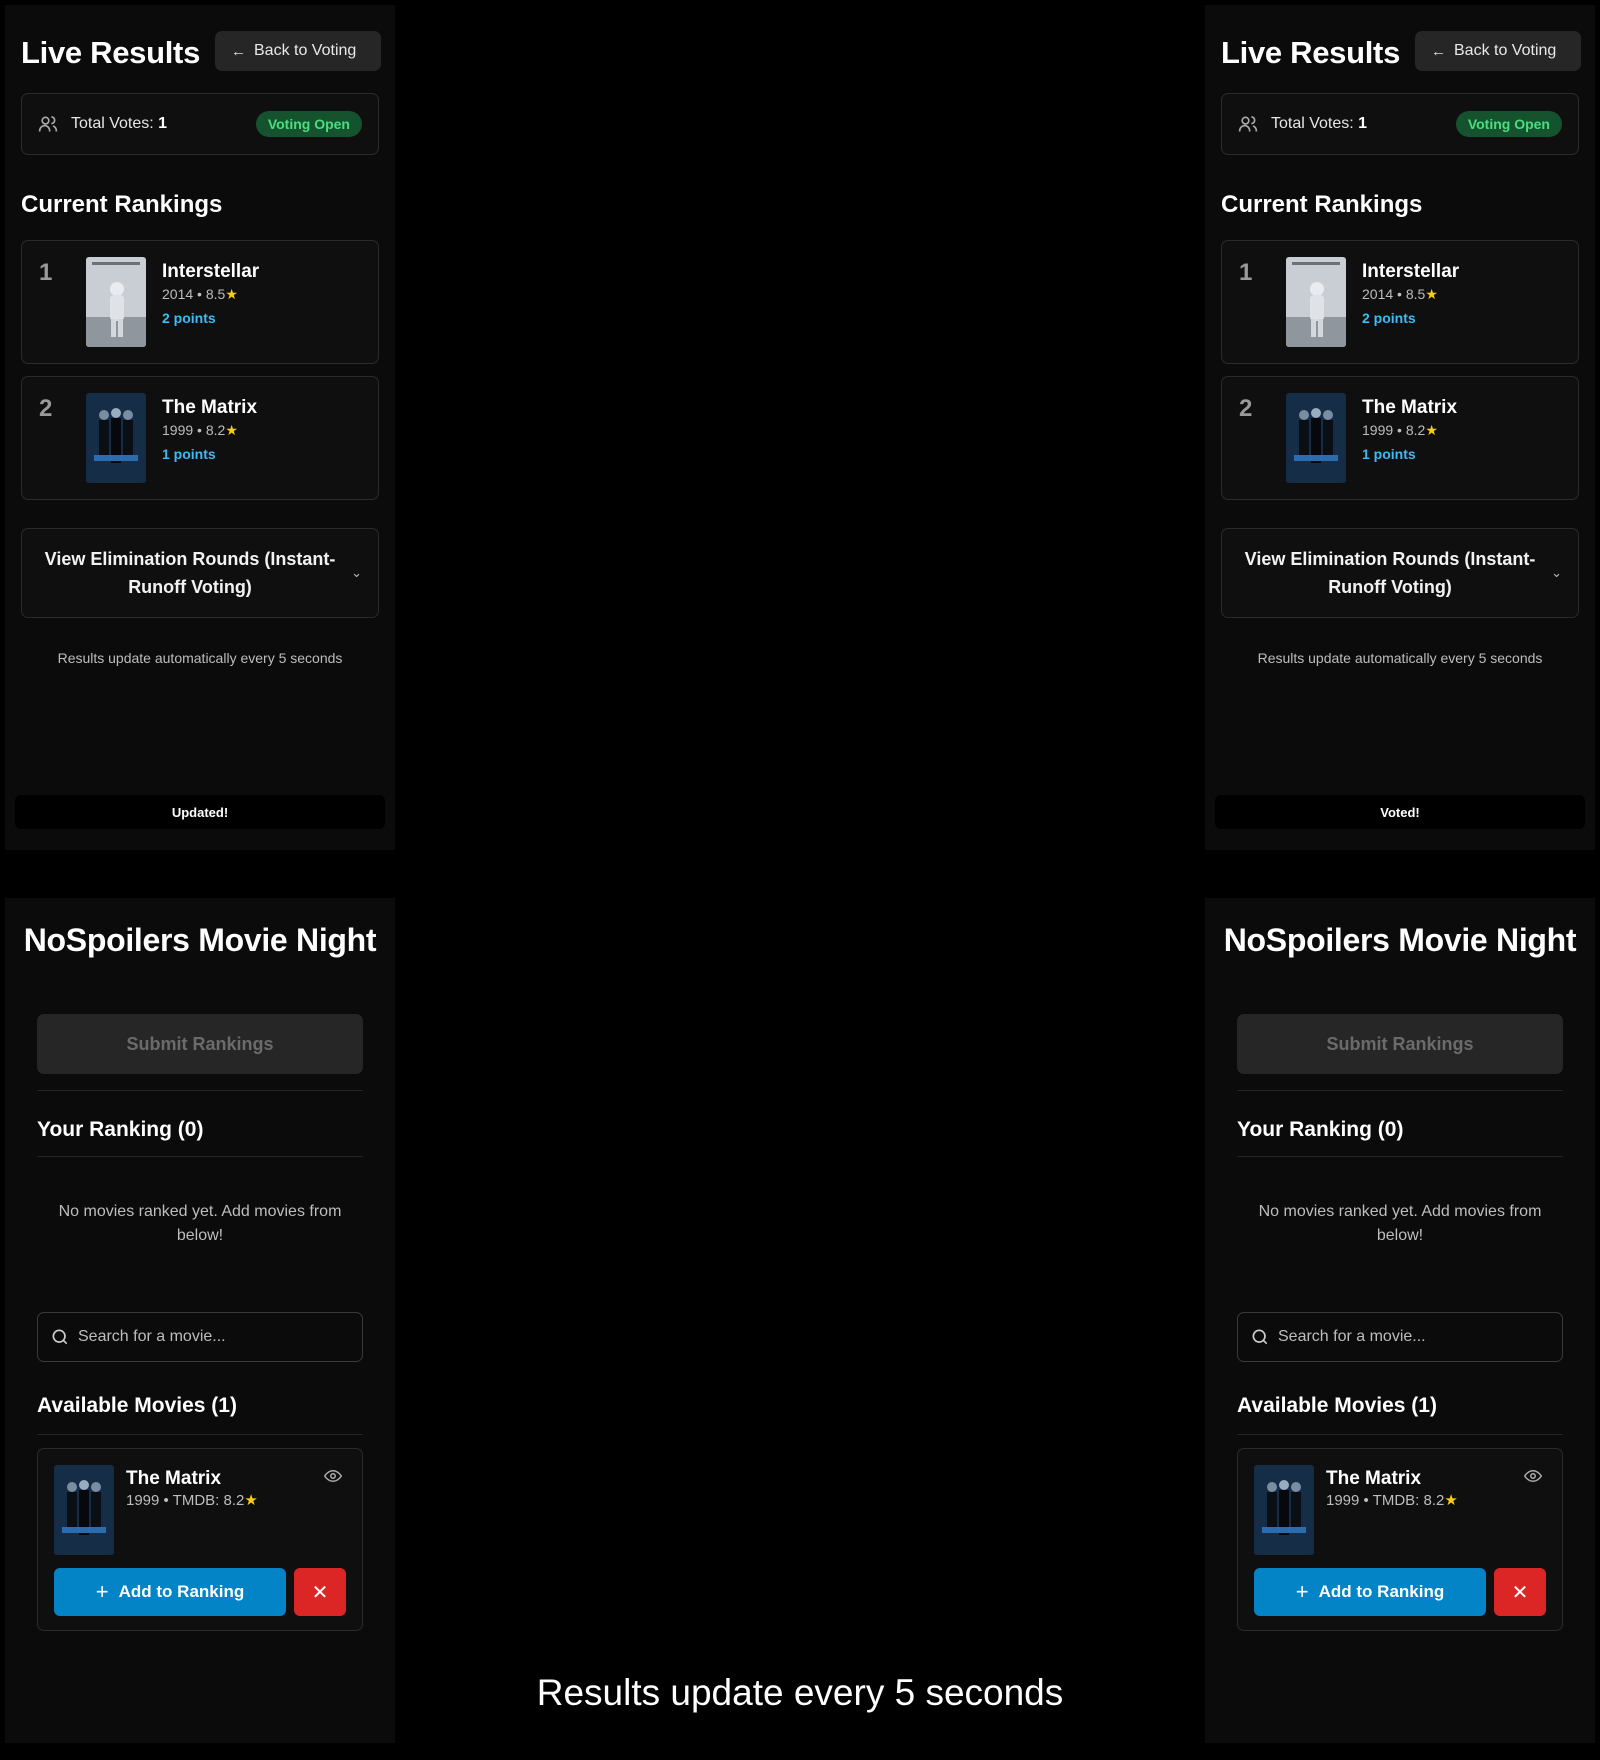  Describe the element at coordinates (305, 50) in the screenshot. I see `back-to-voting-label: Back to Voting` at that location.